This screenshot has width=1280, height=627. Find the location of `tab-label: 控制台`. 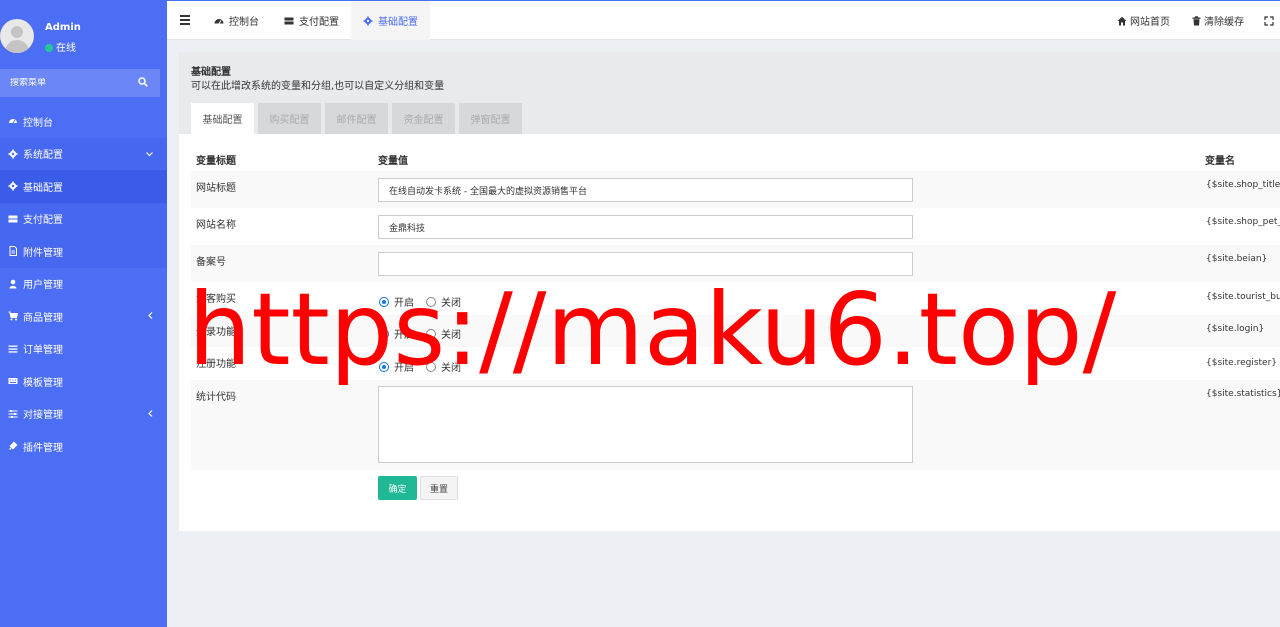

tab-label: 控制台 is located at coordinates (244, 22).